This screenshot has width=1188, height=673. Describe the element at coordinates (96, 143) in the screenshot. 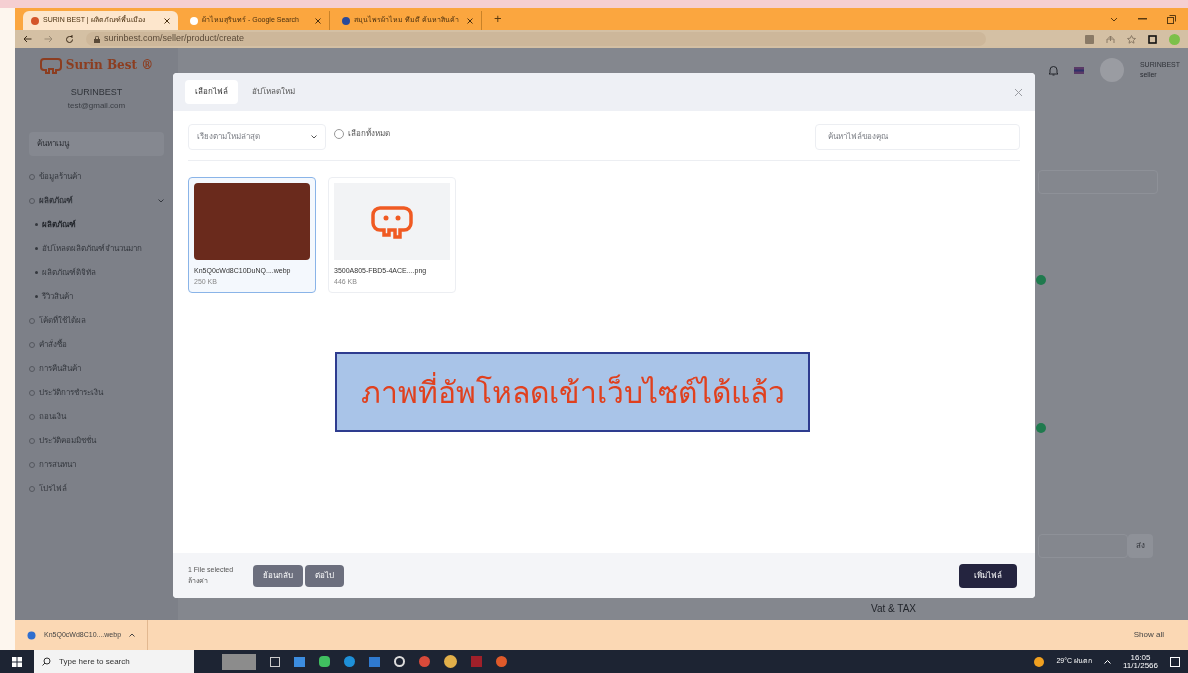

I see `menu-search-field: ค้นหาเมนู` at that location.